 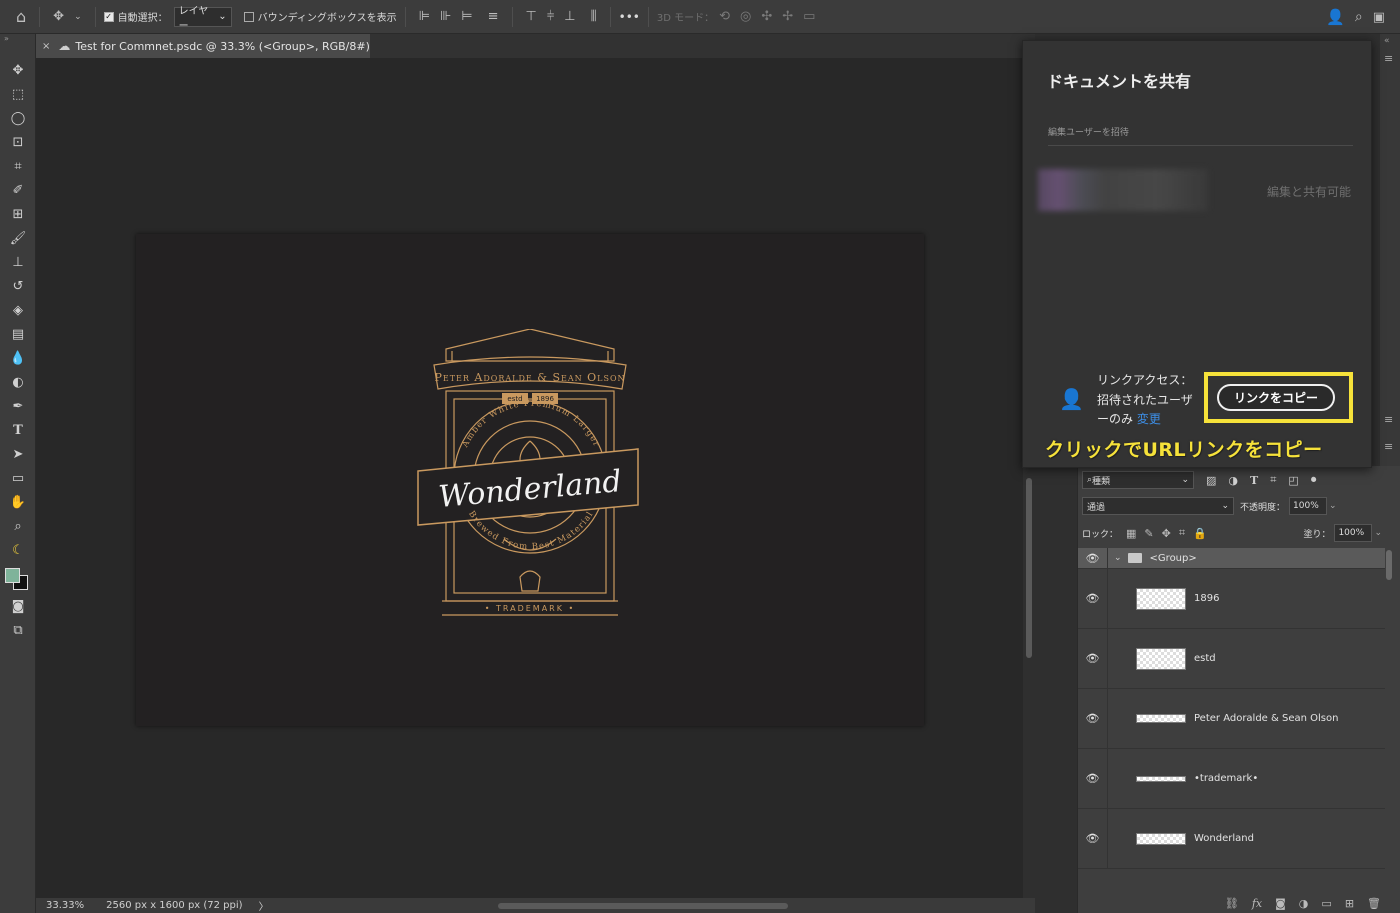 I want to click on layer-row: 👁 Wonderland, so click(x=1231, y=839).